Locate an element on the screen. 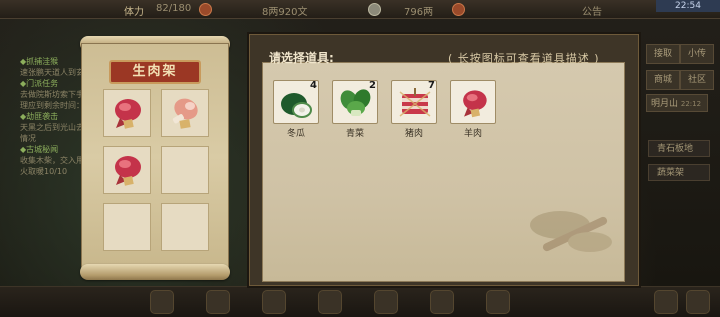 This screenshot has width=720, height=317. accept-button: 接取 is located at coordinates (663, 54).